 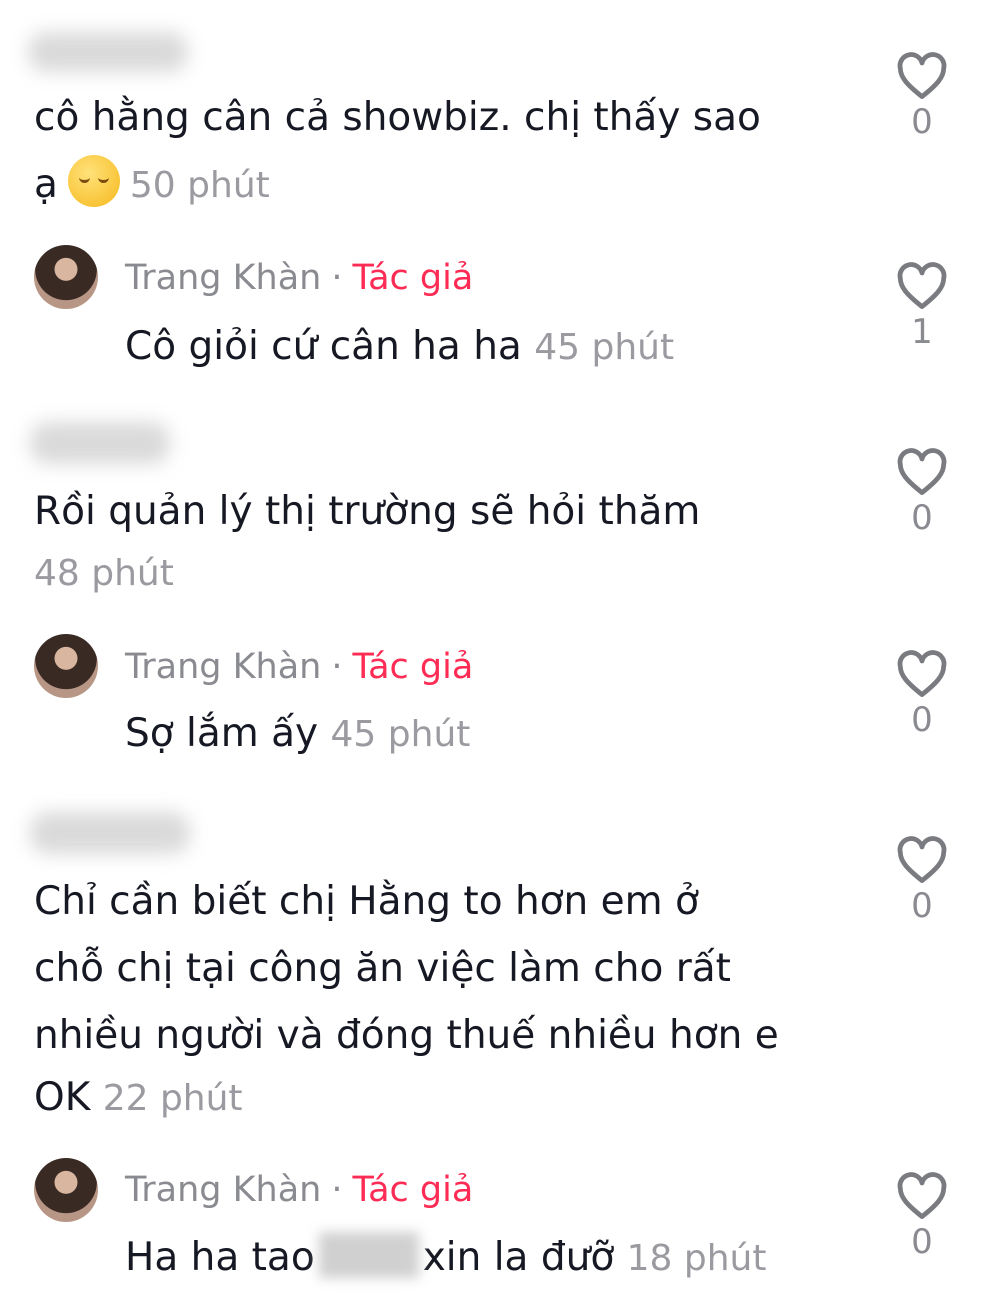 What do you see at coordinates (172, 1098) in the screenshot?
I see `comment-time: 22 phút` at bounding box center [172, 1098].